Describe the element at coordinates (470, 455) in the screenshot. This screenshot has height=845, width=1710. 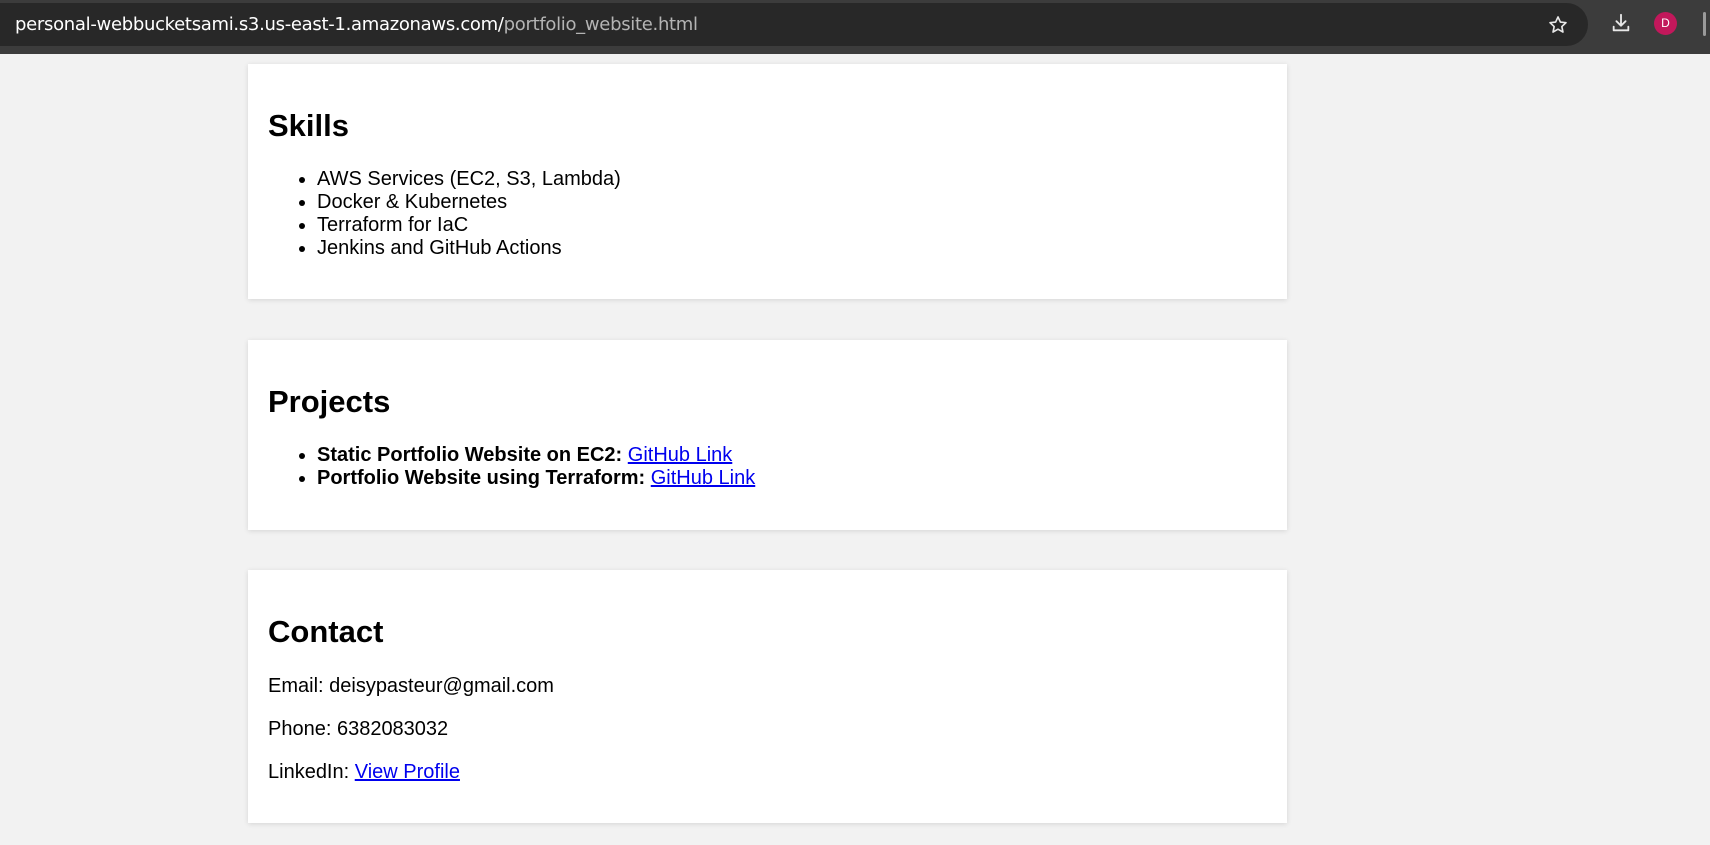
I see `project-title: Static Portfolio Website on EC2:` at that location.